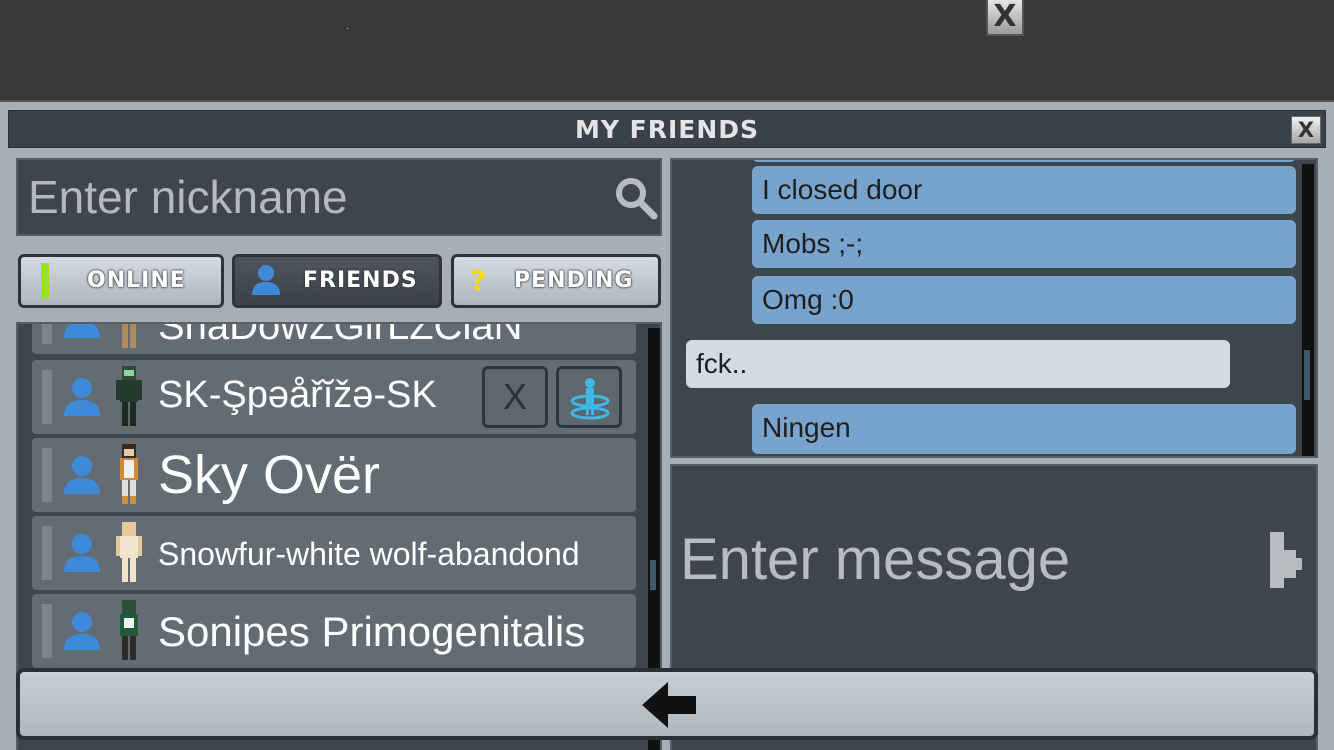 This screenshot has width=1334, height=750. Describe the element at coordinates (1306, 130) in the screenshot. I see `window-close-button: X` at that location.